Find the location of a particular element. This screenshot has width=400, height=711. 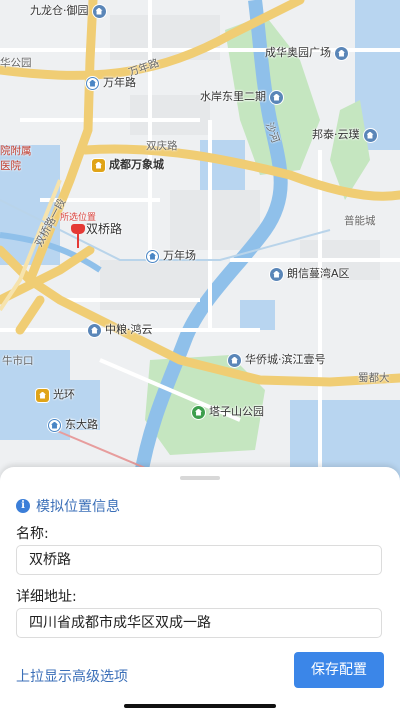

poi-huaqiao: 华侨城·滨江壹号 is located at coordinates (277, 360).